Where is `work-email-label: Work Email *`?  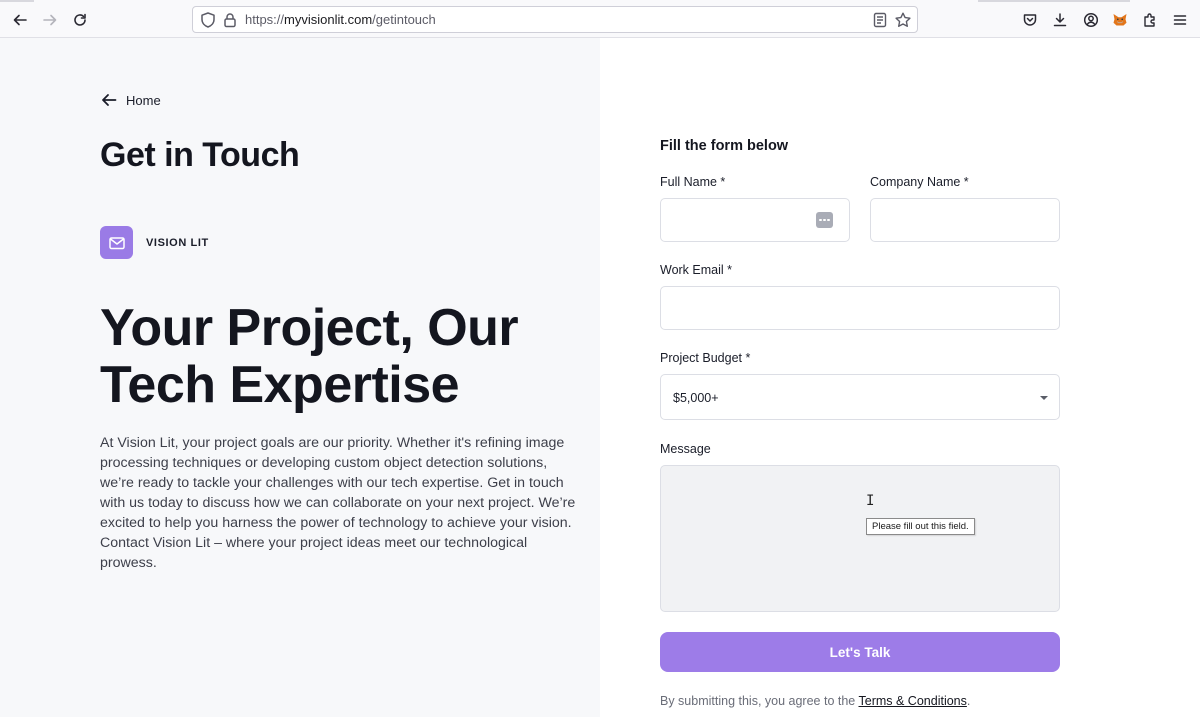 work-email-label: Work Email * is located at coordinates (696, 270).